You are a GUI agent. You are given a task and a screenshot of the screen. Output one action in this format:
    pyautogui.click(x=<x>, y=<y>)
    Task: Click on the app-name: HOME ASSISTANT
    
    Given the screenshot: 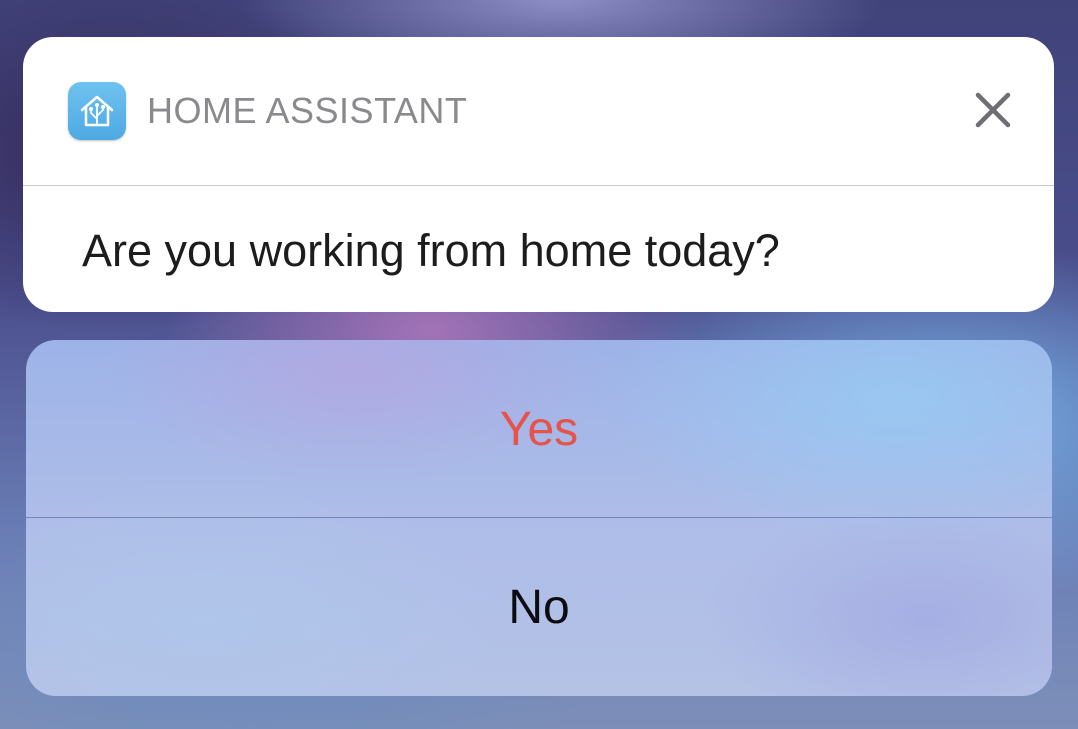 What is the action you would take?
    pyautogui.click(x=307, y=110)
    